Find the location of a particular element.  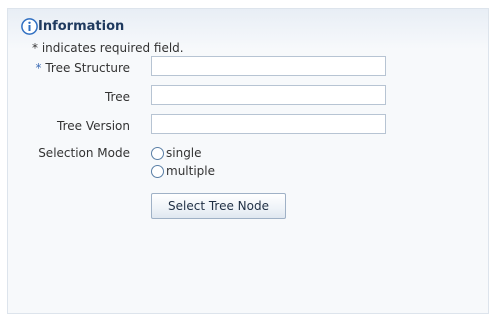

info-icon is located at coordinates (29, 26).